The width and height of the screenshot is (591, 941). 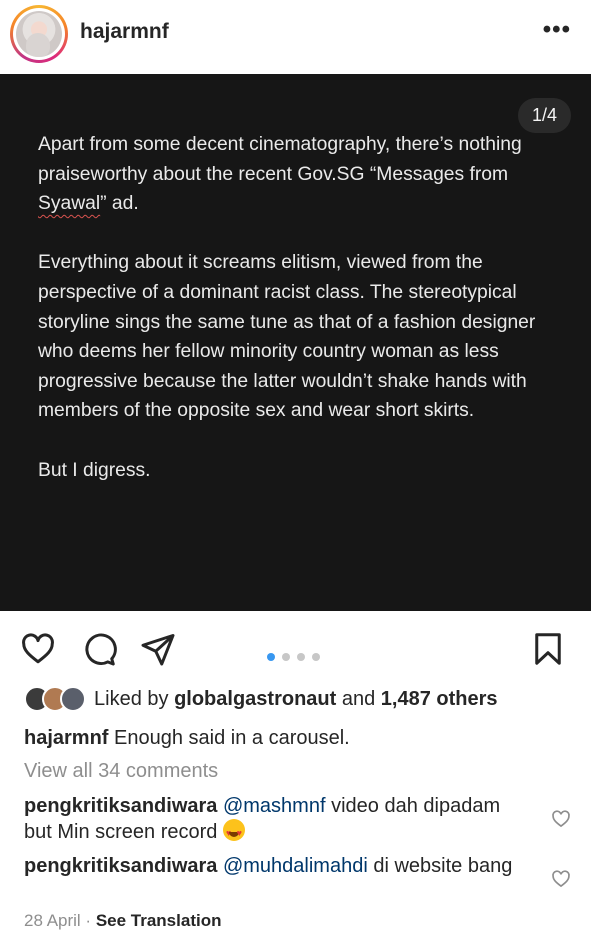 I want to click on liker-username: globalgastronaut, so click(x=255, y=699).